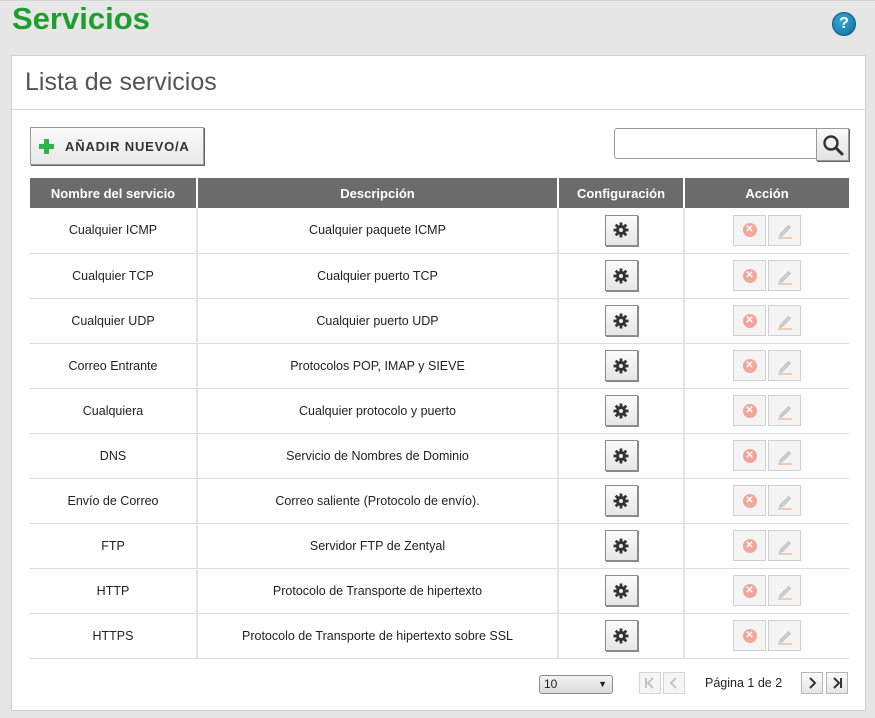 The image size is (875, 718). Describe the element at coordinates (715, 143) in the screenshot. I see `search-input` at that location.